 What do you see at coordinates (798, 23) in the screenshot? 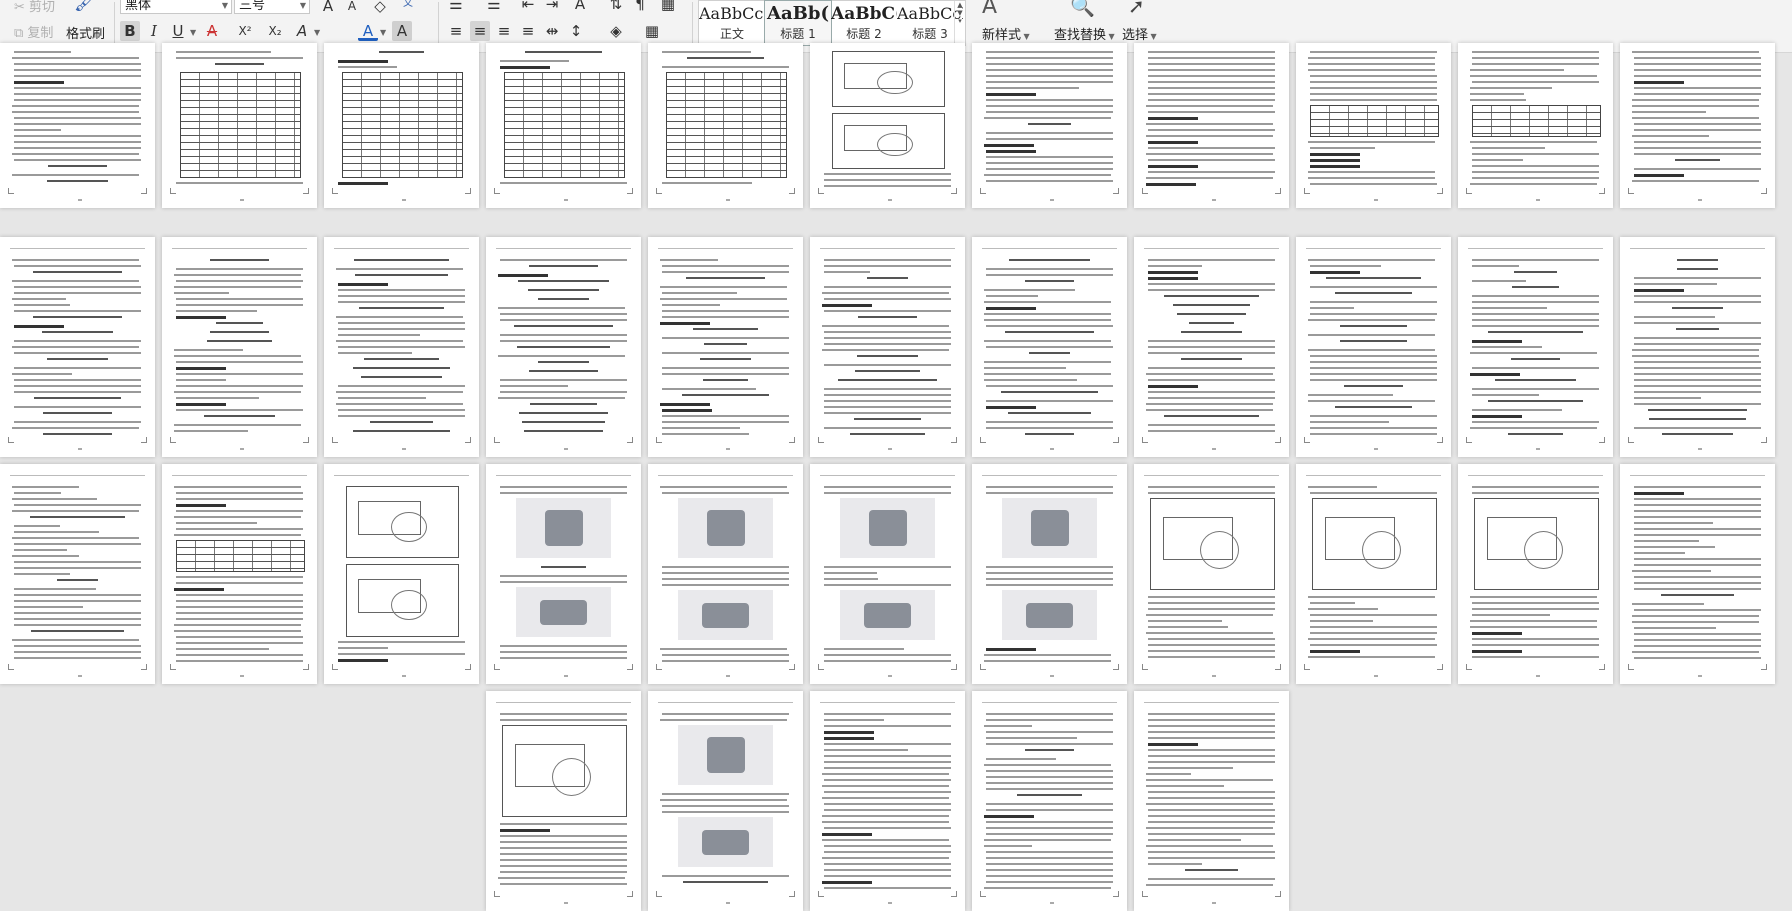
I see `style-heading-1: AaBb( 标题 1` at bounding box center [798, 23].